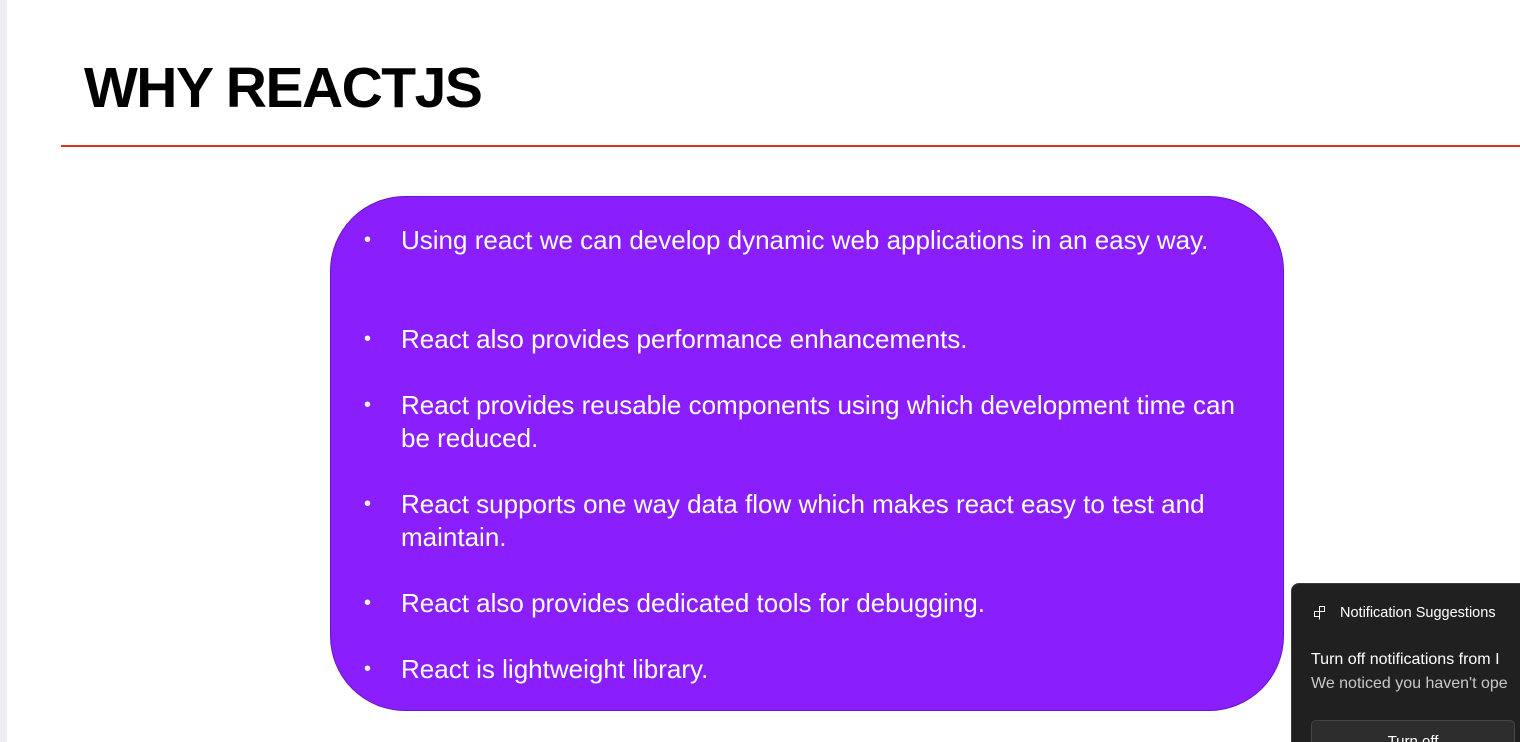 This screenshot has width=1520, height=742. What do you see at coordinates (1413, 731) in the screenshot?
I see `turn-off-button: Turn off` at bounding box center [1413, 731].